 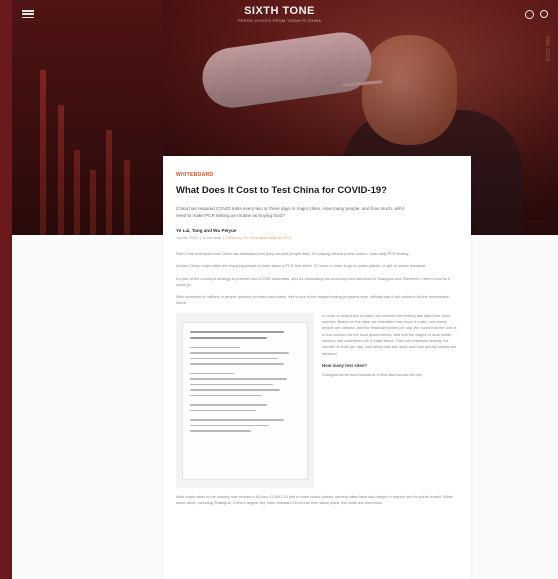 What do you see at coordinates (547, 49) in the screenshot?
I see `hero-side-label: Mar 2023` at bounding box center [547, 49].